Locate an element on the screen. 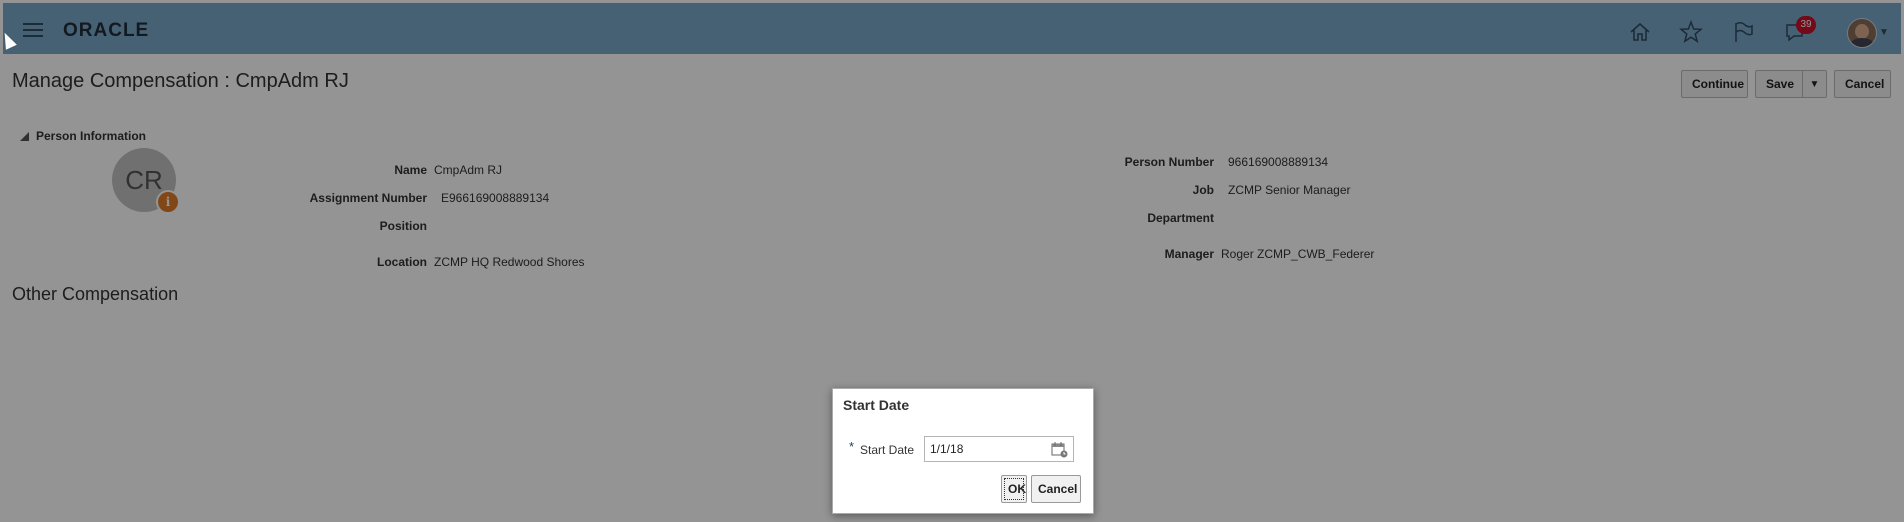  dialog-cancel-button: Cancel is located at coordinates (1056, 489).